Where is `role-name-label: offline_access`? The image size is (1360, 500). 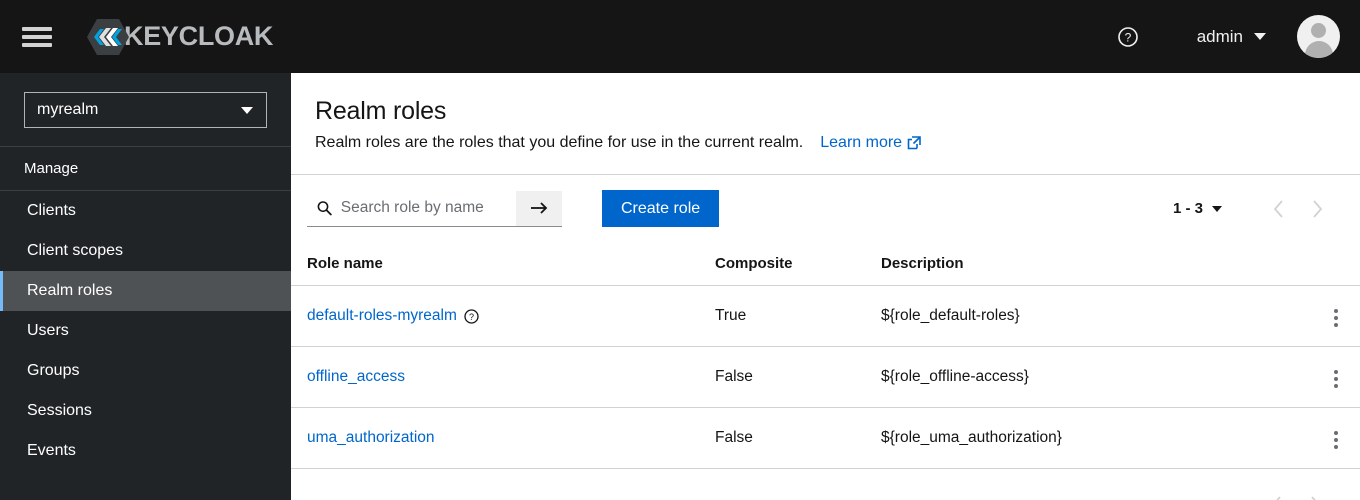
role-name-label: offline_access is located at coordinates (356, 376).